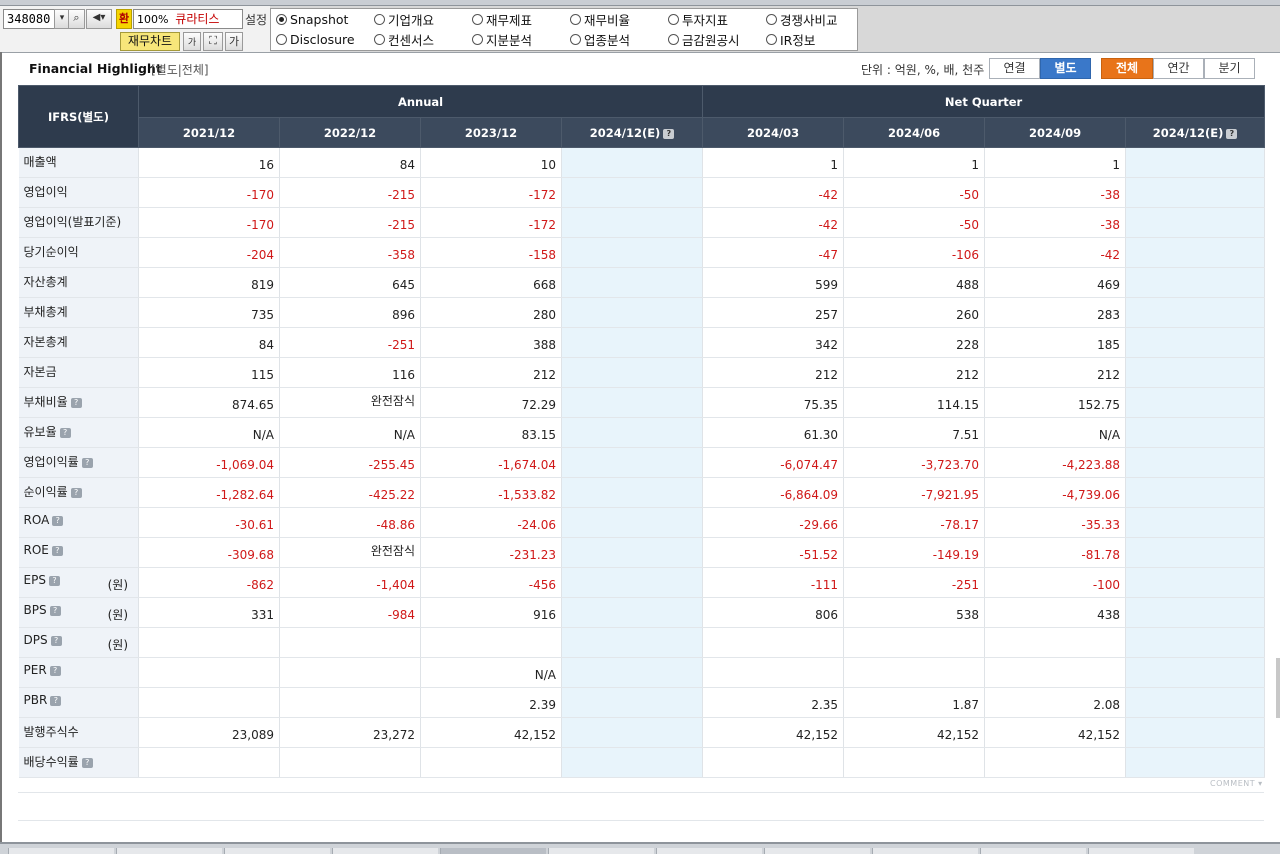  What do you see at coordinates (188, 19) in the screenshot?
I see `company-name-field: 100% 큐라티스` at bounding box center [188, 19].